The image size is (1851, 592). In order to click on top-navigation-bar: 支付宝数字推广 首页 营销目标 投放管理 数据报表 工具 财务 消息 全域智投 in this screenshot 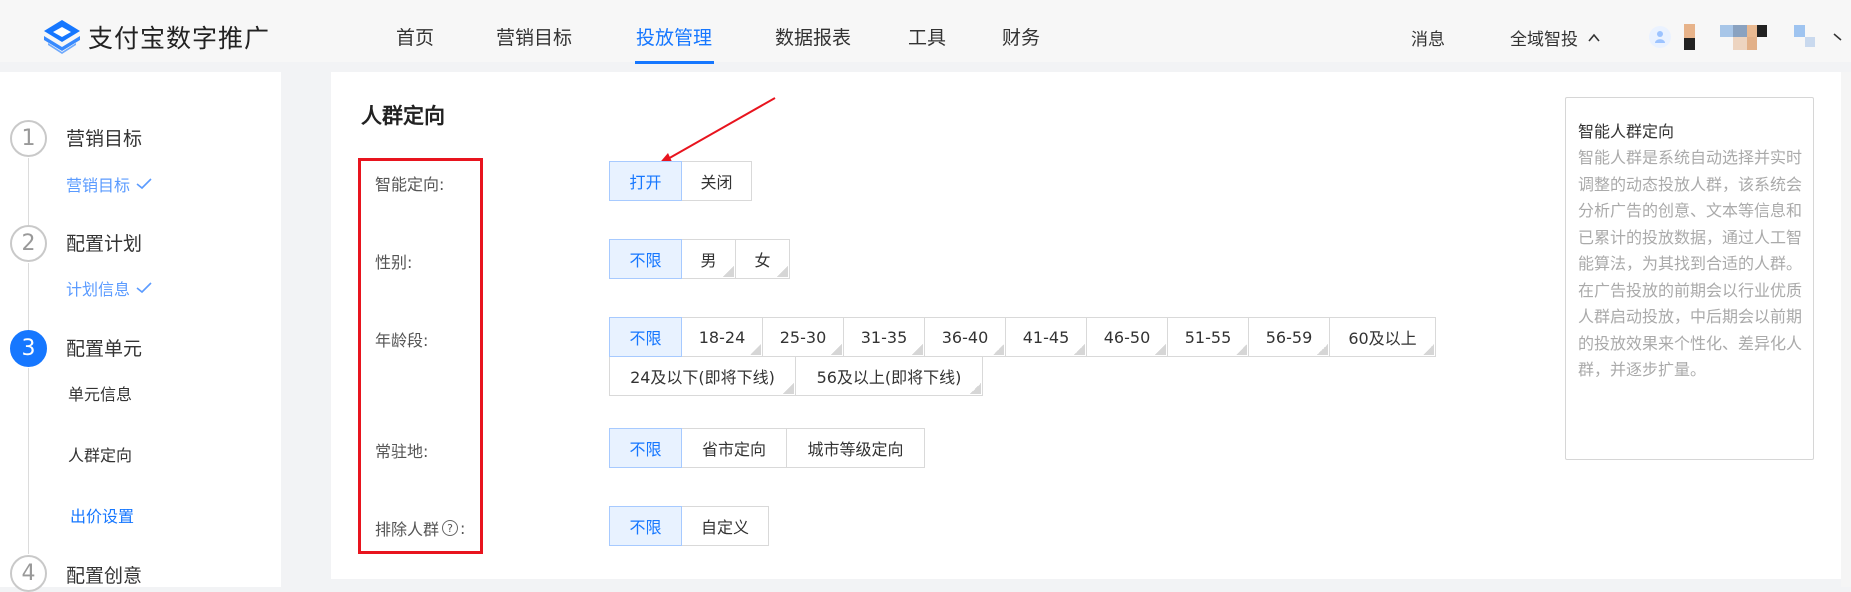, I will do `click(925, 32)`.